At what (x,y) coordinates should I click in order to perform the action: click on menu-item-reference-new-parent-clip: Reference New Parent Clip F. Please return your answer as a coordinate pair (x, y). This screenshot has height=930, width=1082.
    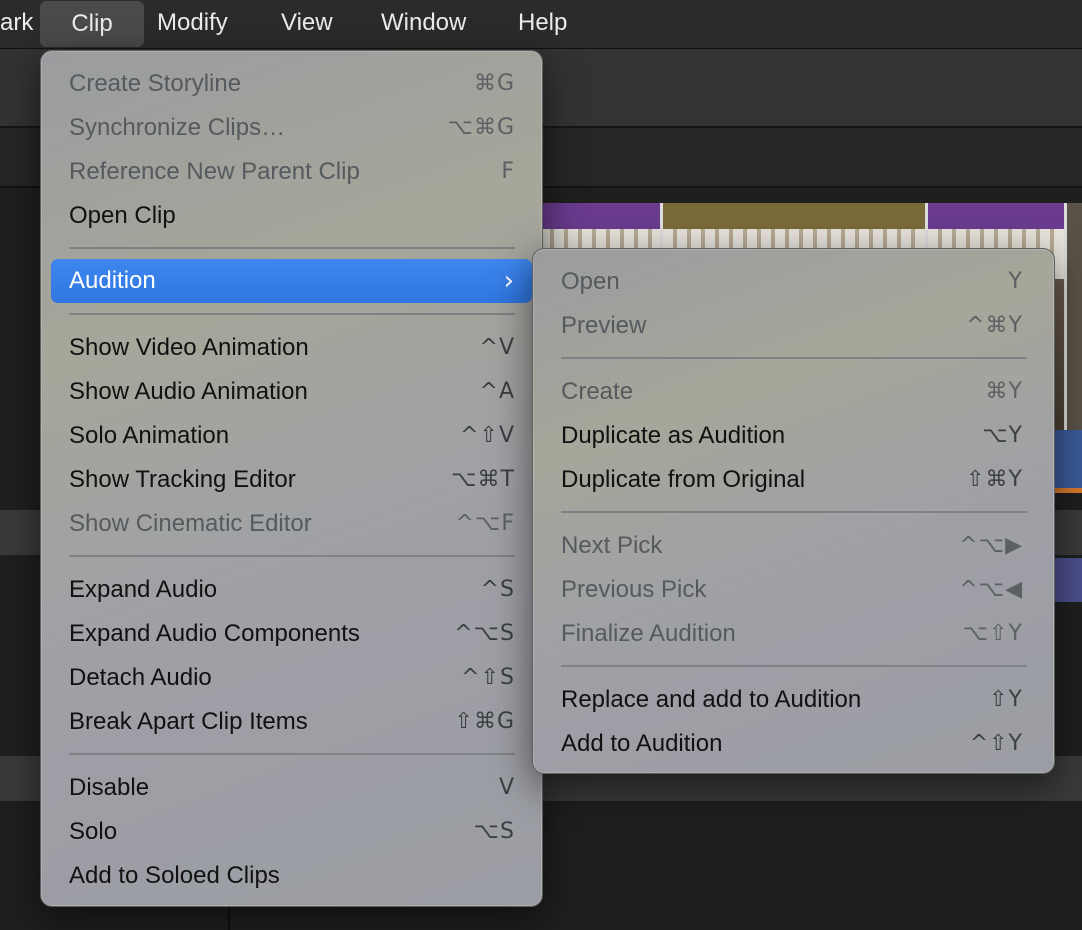
    Looking at the image, I should click on (292, 172).